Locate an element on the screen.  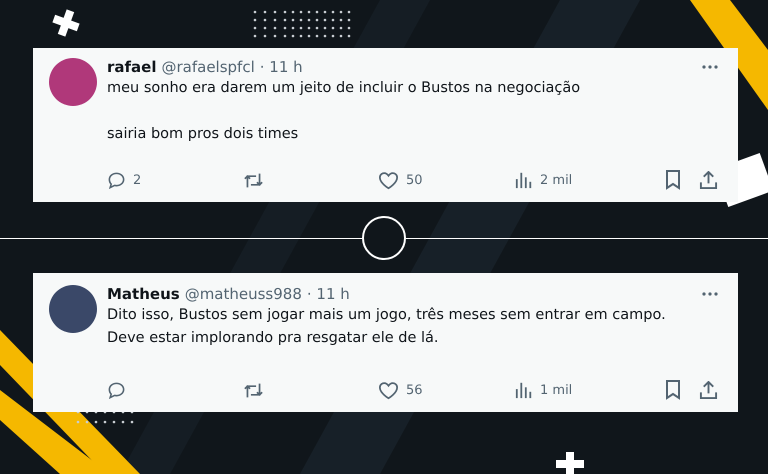
tweet-text: Deve estar implorando pra resgatar ele de lá. is located at coordinates (273, 338).